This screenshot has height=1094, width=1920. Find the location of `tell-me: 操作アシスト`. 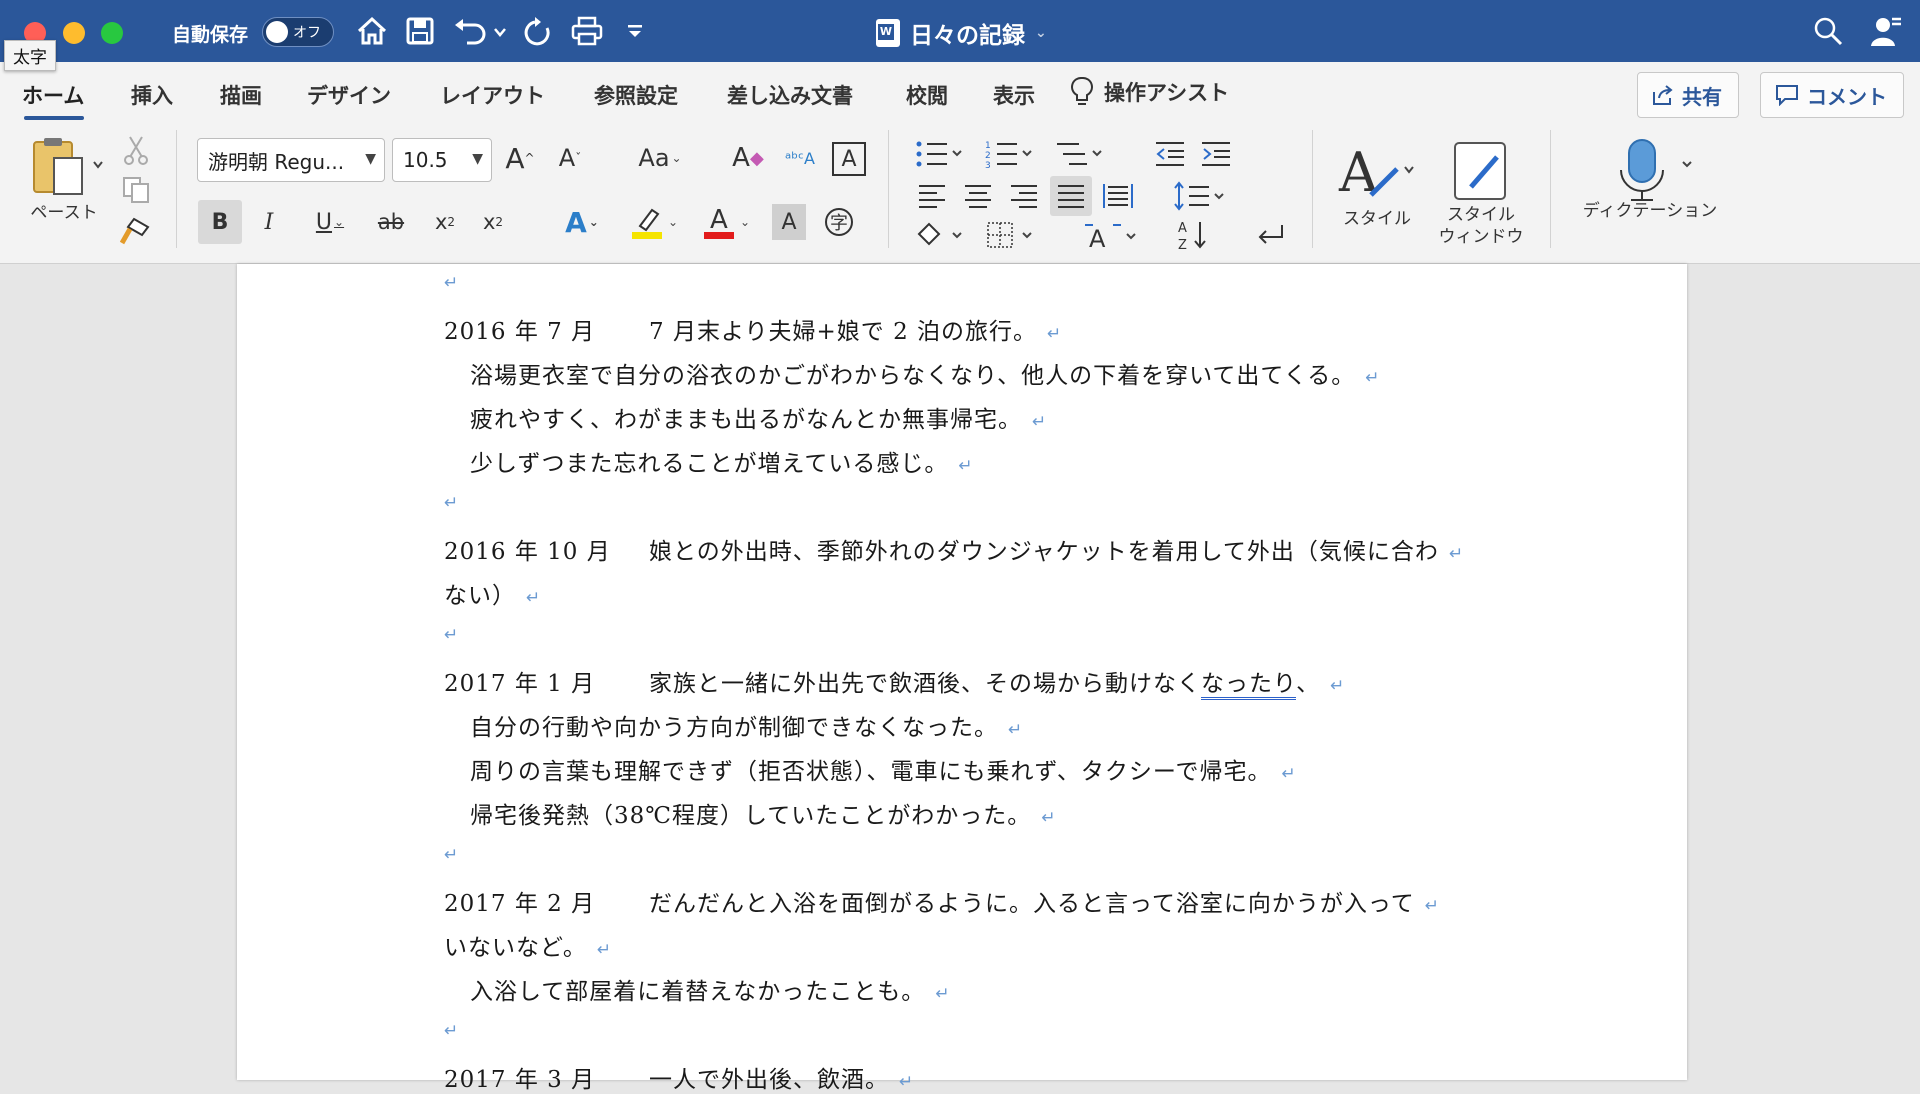

tell-me: 操作アシスト is located at coordinates (1149, 92).